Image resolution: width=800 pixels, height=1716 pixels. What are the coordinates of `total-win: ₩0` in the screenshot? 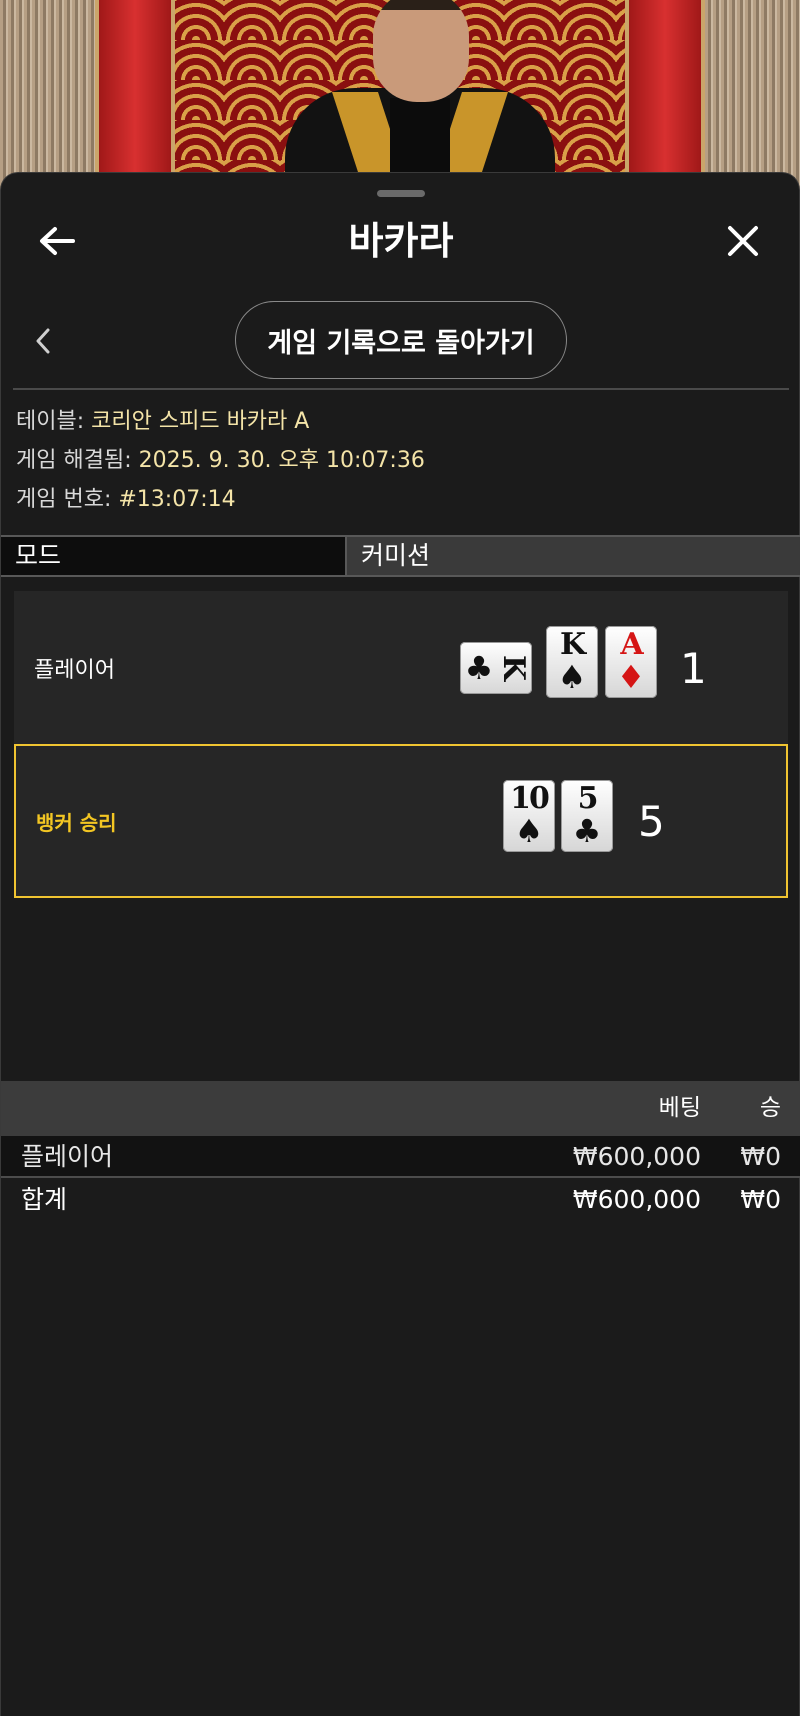 It's located at (760, 1199).